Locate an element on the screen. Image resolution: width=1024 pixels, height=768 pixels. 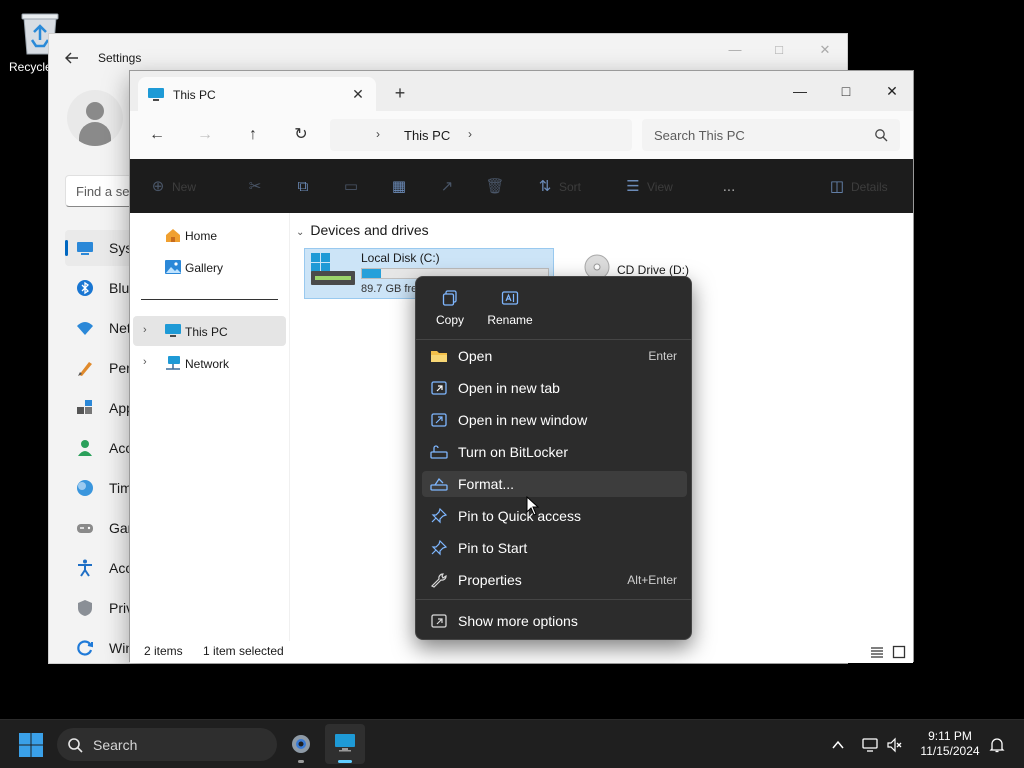
sort-icon: ⇅ is located at coordinates (545, 186).